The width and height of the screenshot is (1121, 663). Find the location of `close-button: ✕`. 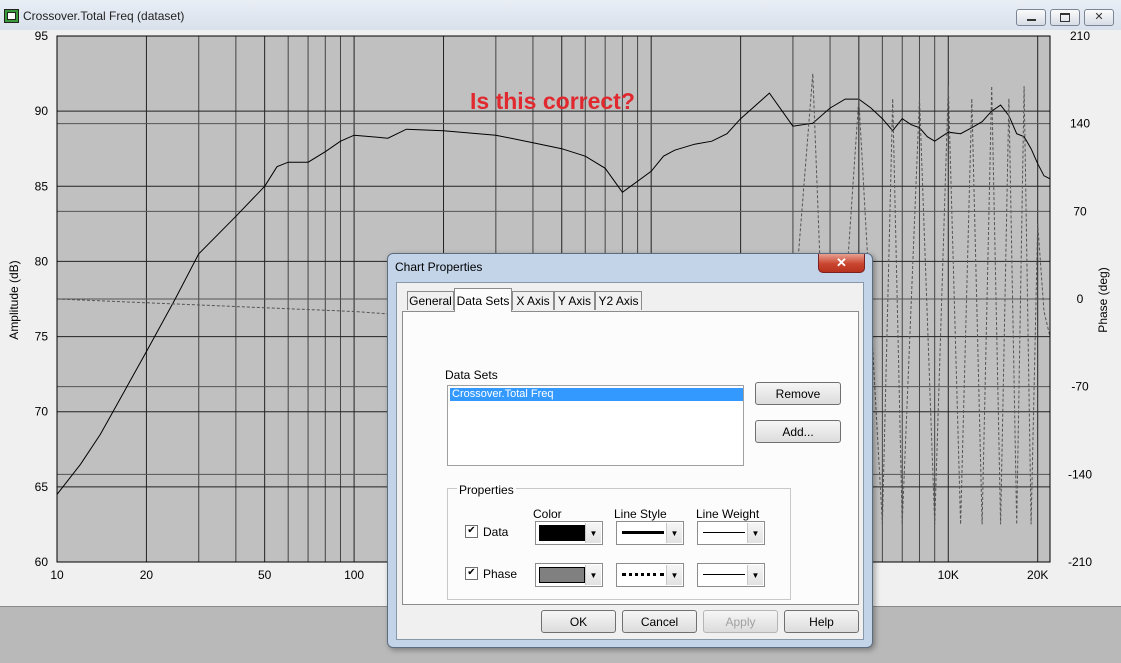

close-button: ✕ is located at coordinates (1099, 17).